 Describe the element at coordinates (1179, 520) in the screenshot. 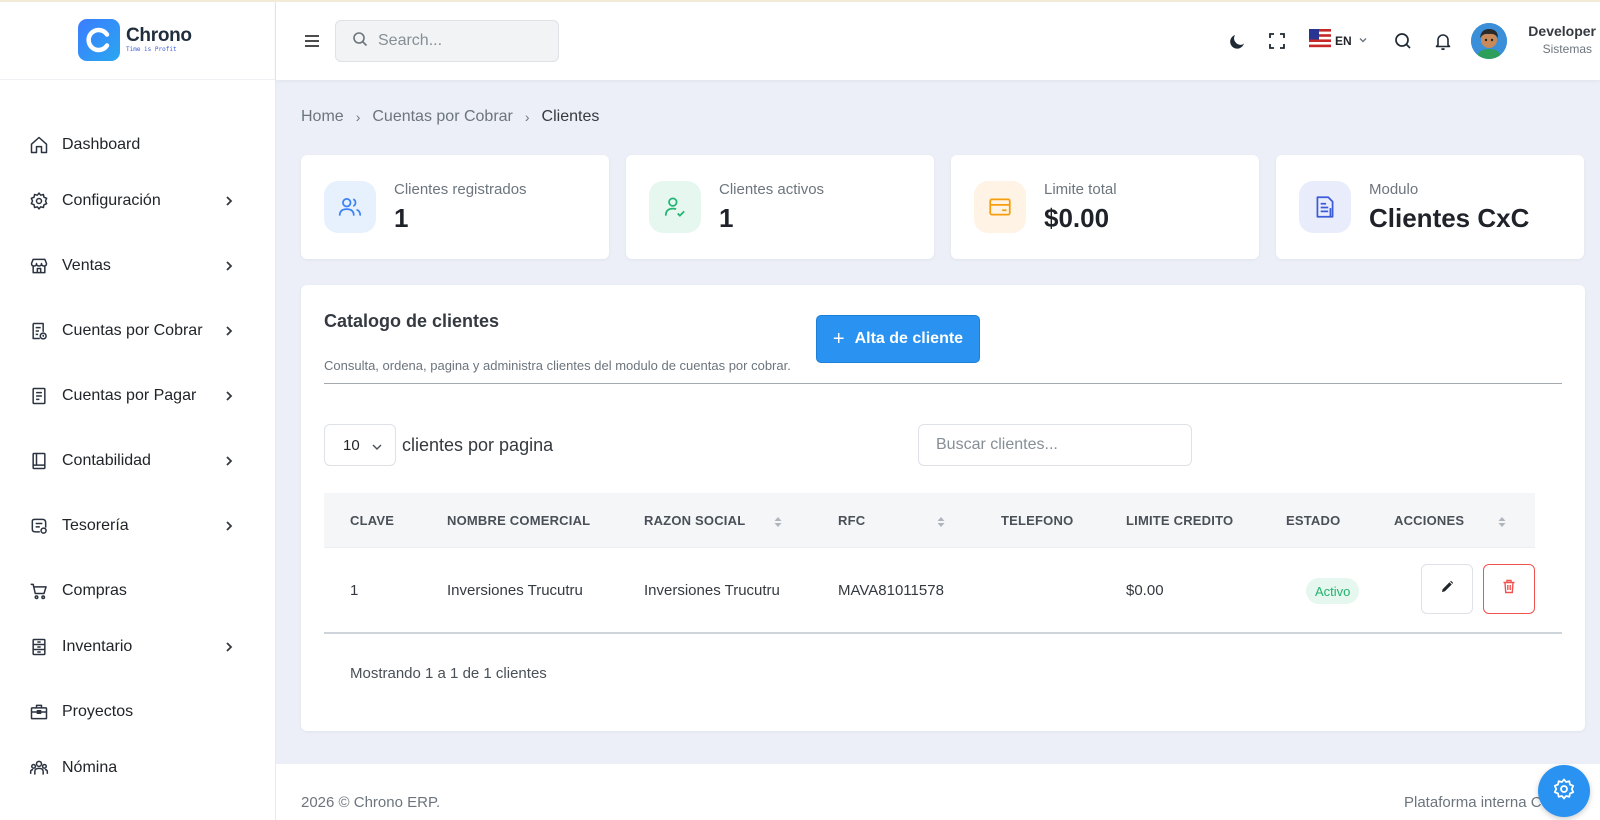

I see `column-header-limite-credito: LIMITE CREDITO` at that location.